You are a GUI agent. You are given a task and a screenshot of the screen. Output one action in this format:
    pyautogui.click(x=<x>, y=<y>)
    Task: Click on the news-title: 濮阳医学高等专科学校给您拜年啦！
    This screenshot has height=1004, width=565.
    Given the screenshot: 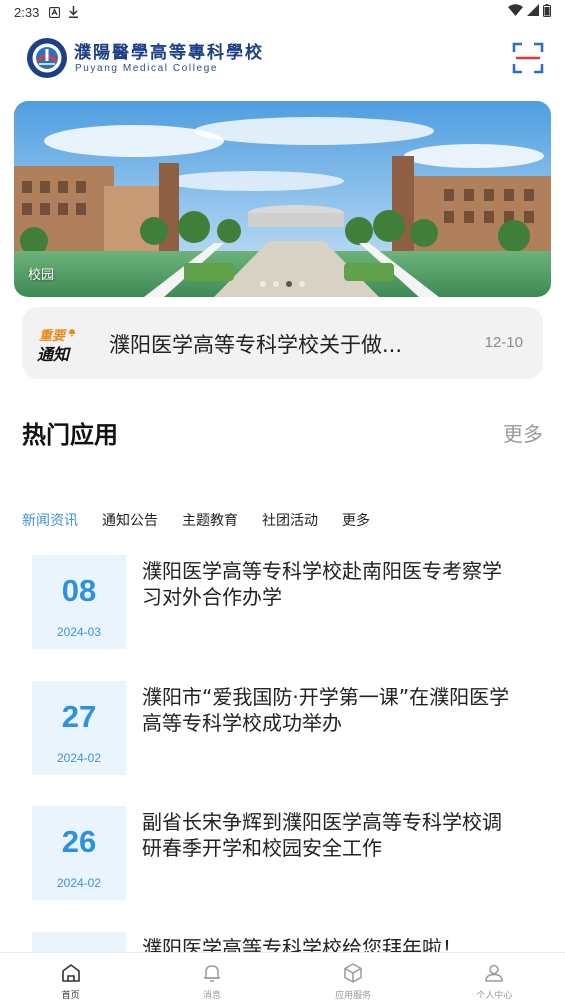 What is the action you would take?
    pyautogui.click(x=302, y=944)
    